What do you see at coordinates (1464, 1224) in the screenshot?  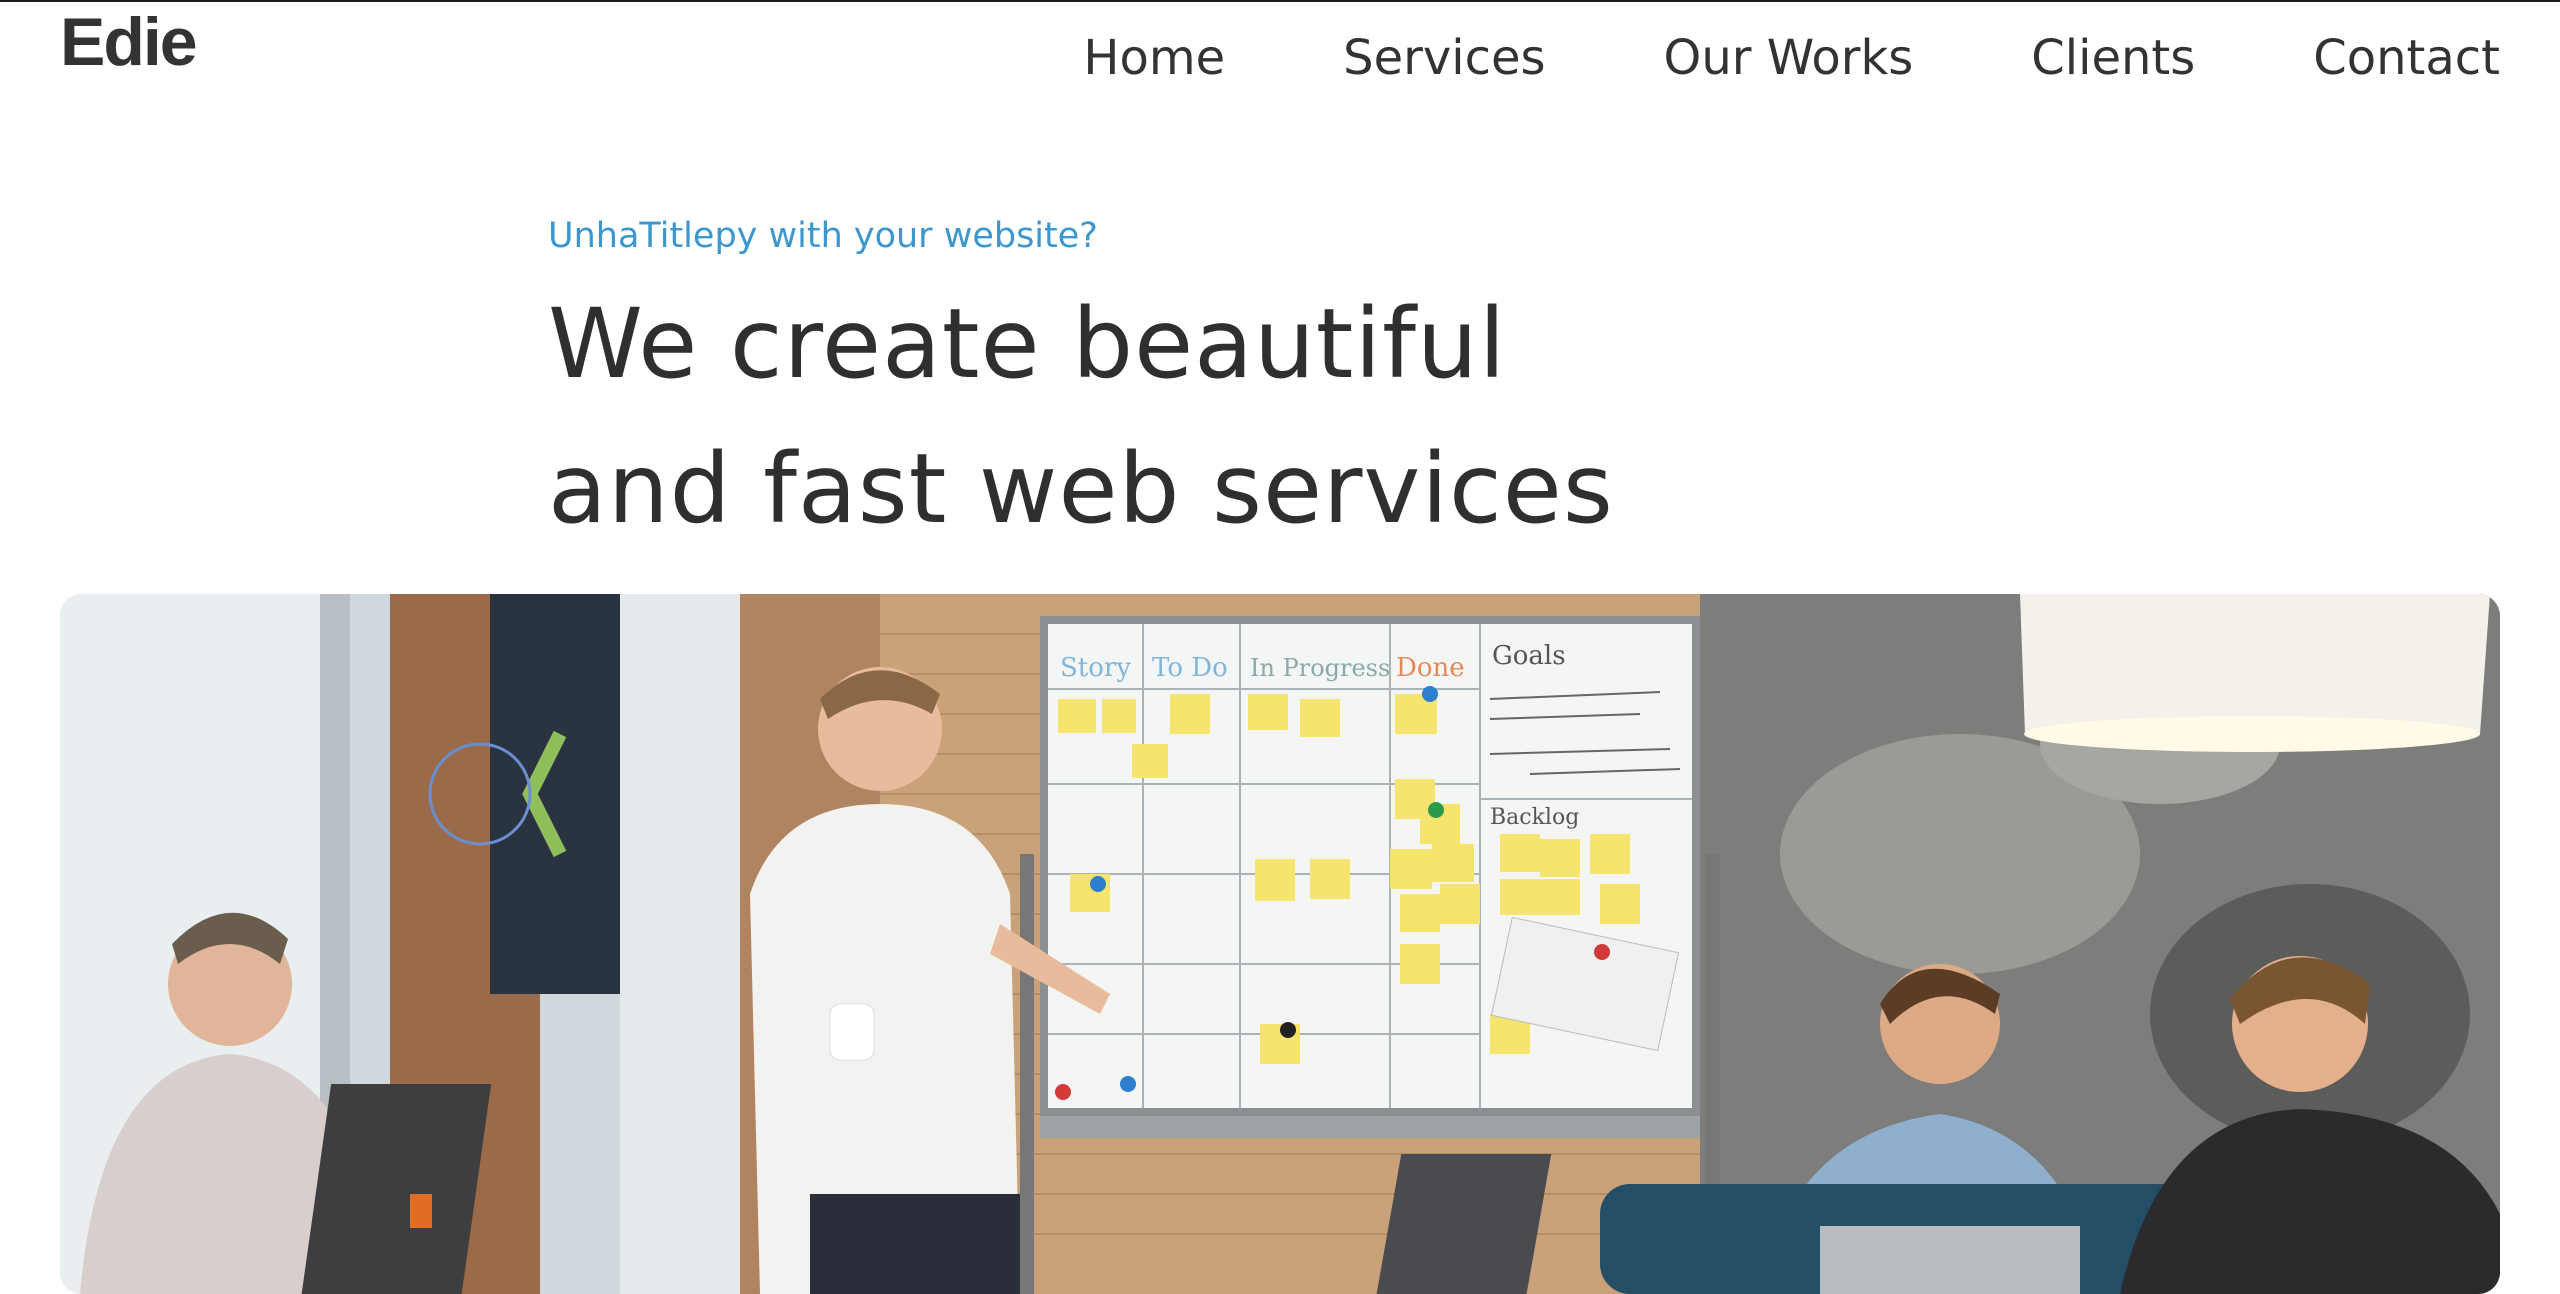 I see `laptop-center` at bounding box center [1464, 1224].